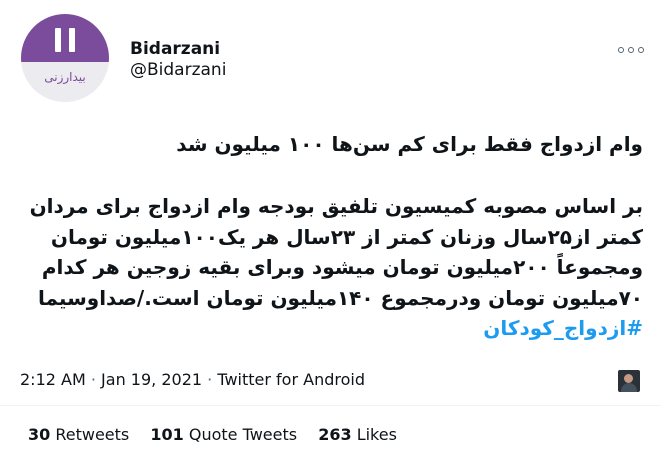 The width and height of the screenshot is (661, 470). I want to click on avatar-logo-text: بیدارزنی, so click(65, 77).